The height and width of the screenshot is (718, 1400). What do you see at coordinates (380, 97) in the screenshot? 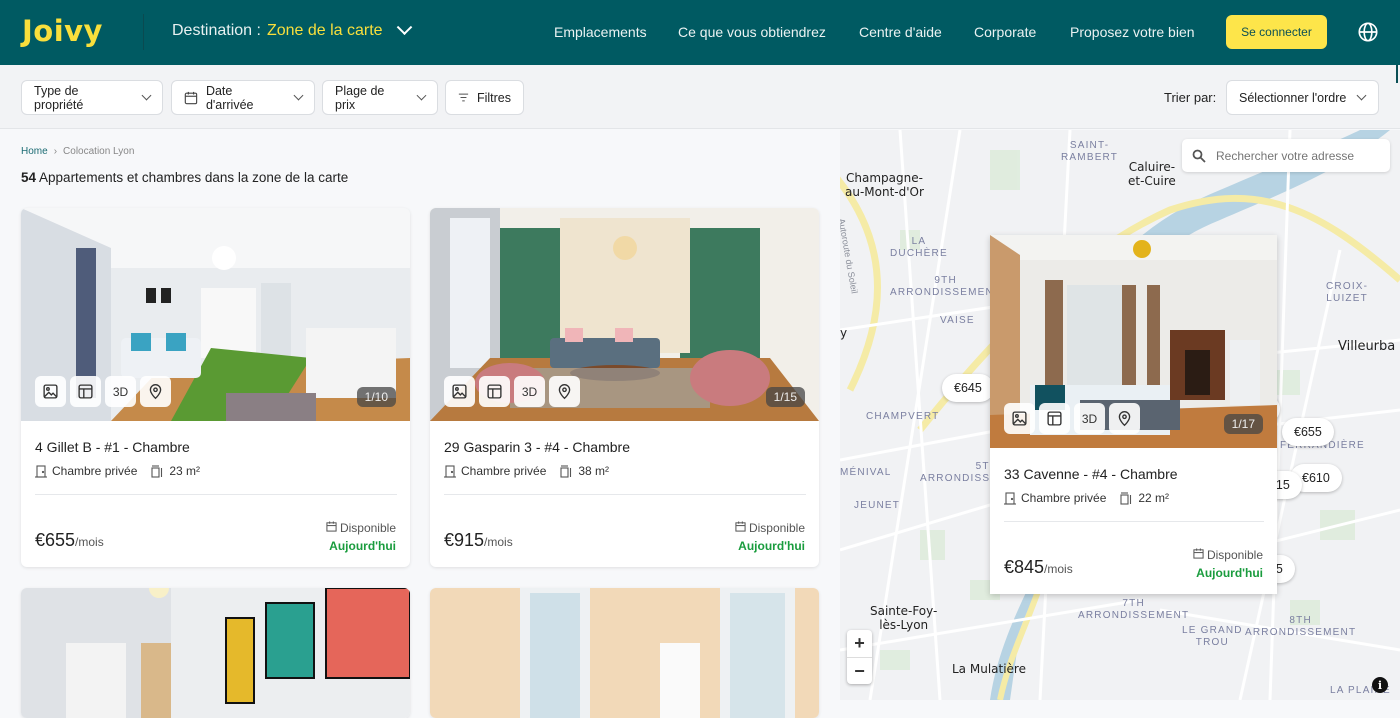
I see `price-range-dropdown: Plage de prix` at bounding box center [380, 97].